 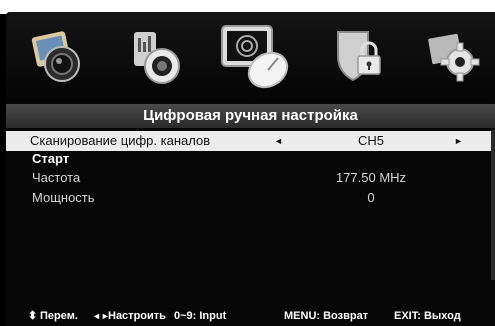 I want to click on frequency-value: 177.50 MHz, so click(x=371, y=177).